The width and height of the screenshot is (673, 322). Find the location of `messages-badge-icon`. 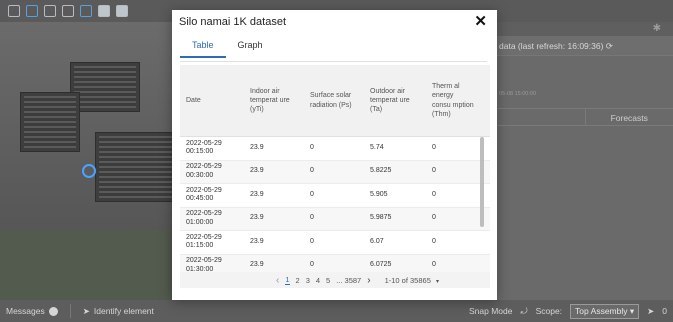

messages-badge-icon is located at coordinates (53, 311).